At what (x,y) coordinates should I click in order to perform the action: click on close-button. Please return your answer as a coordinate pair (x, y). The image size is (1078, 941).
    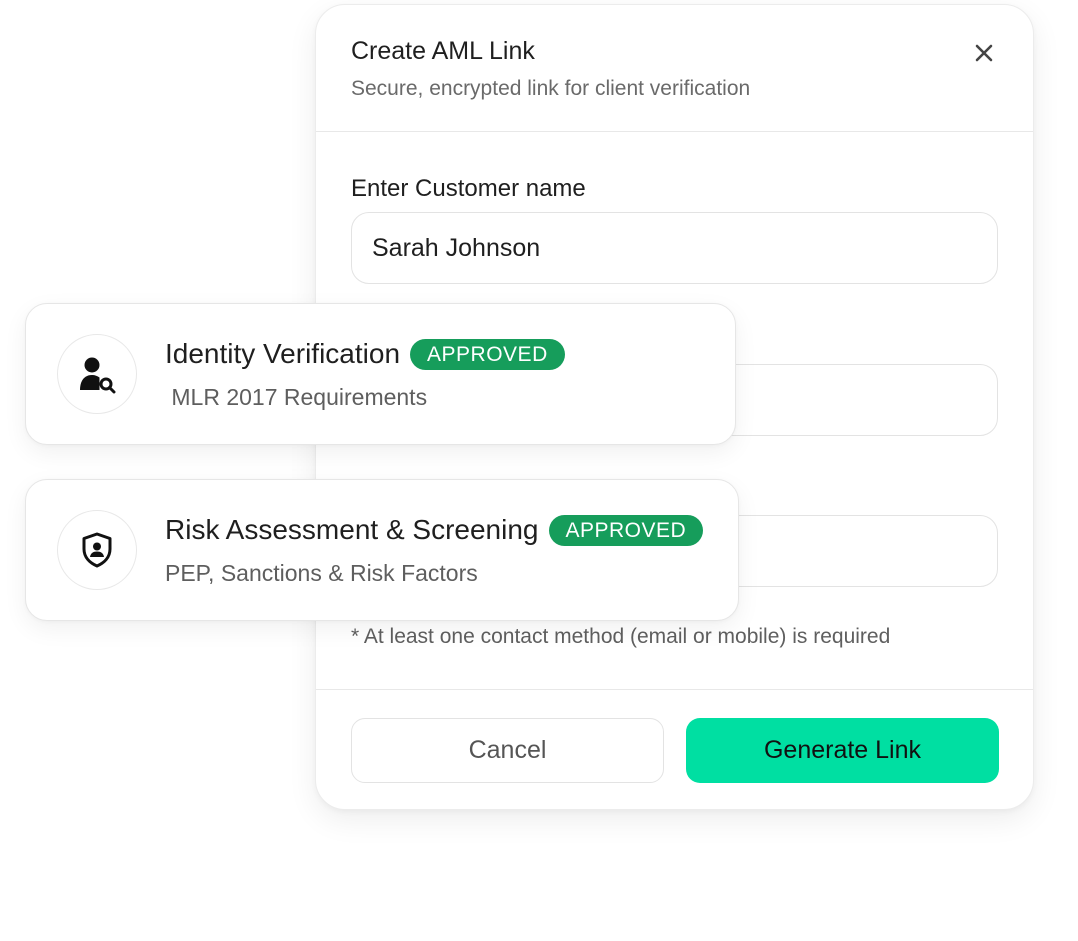
    Looking at the image, I should click on (984, 53).